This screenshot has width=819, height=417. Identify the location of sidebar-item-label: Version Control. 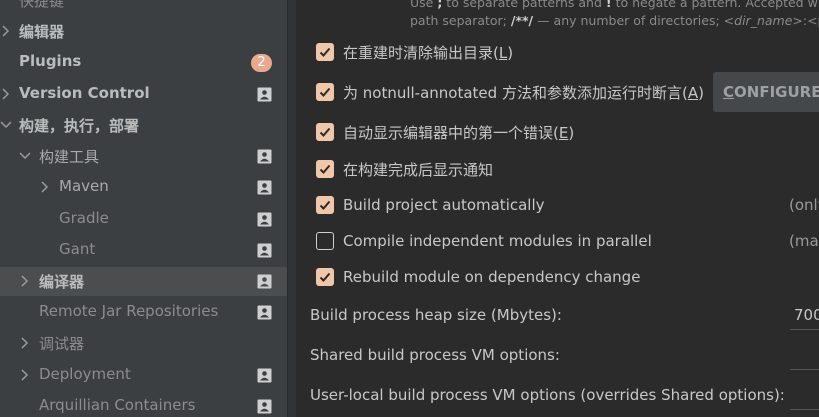
(84, 93).